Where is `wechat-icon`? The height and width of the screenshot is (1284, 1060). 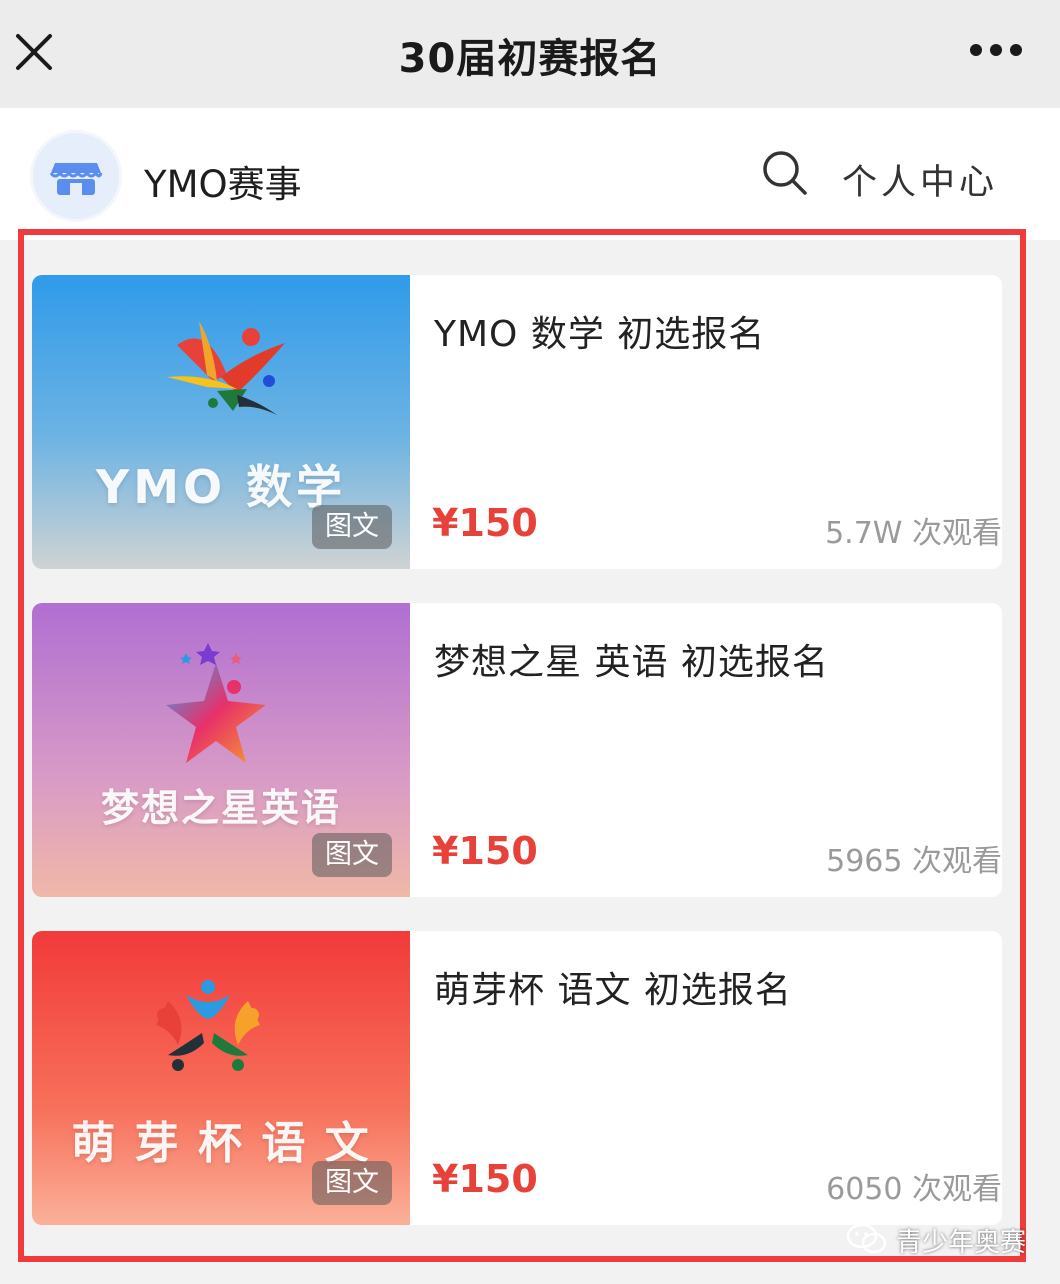
wechat-icon is located at coordinates (866, 1238).